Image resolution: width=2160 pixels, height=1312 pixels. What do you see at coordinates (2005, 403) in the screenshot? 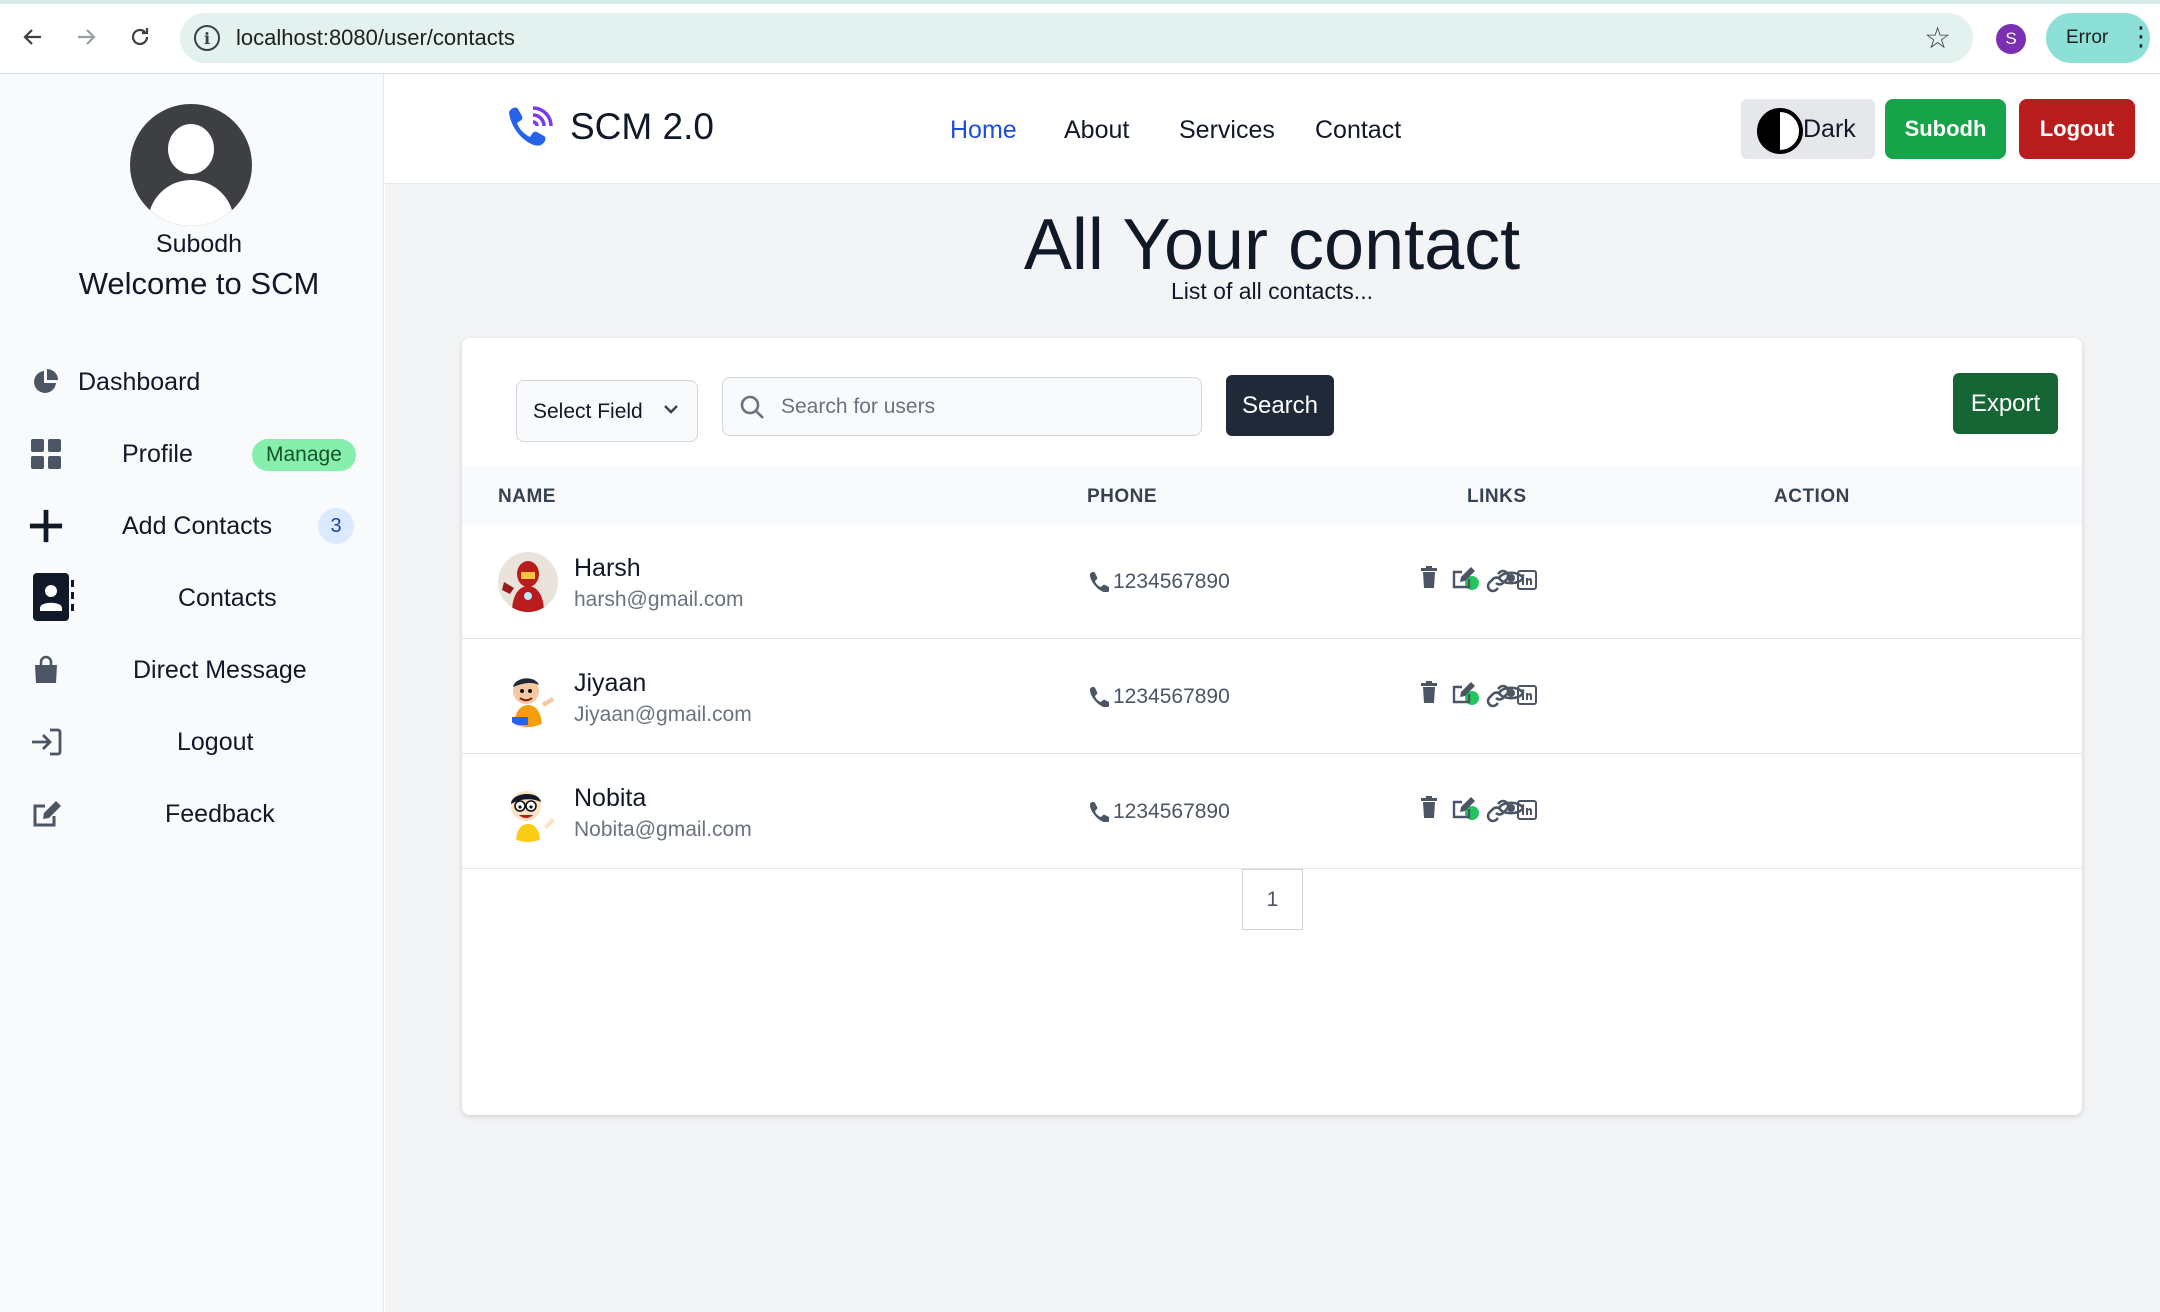
I see `export-button: Export` at bounding box center [2005, 403].